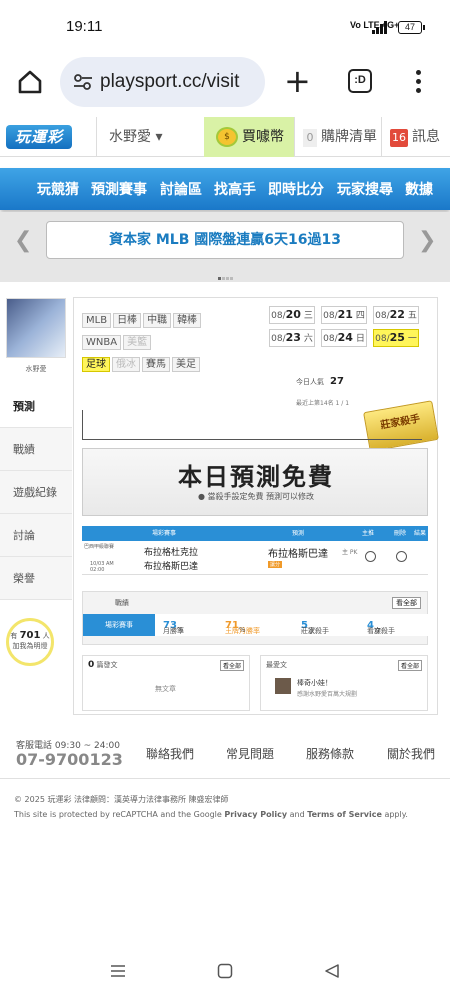 The image size is (450, 1000). I want to click on league-tag: 美籃, so click(137, 342).